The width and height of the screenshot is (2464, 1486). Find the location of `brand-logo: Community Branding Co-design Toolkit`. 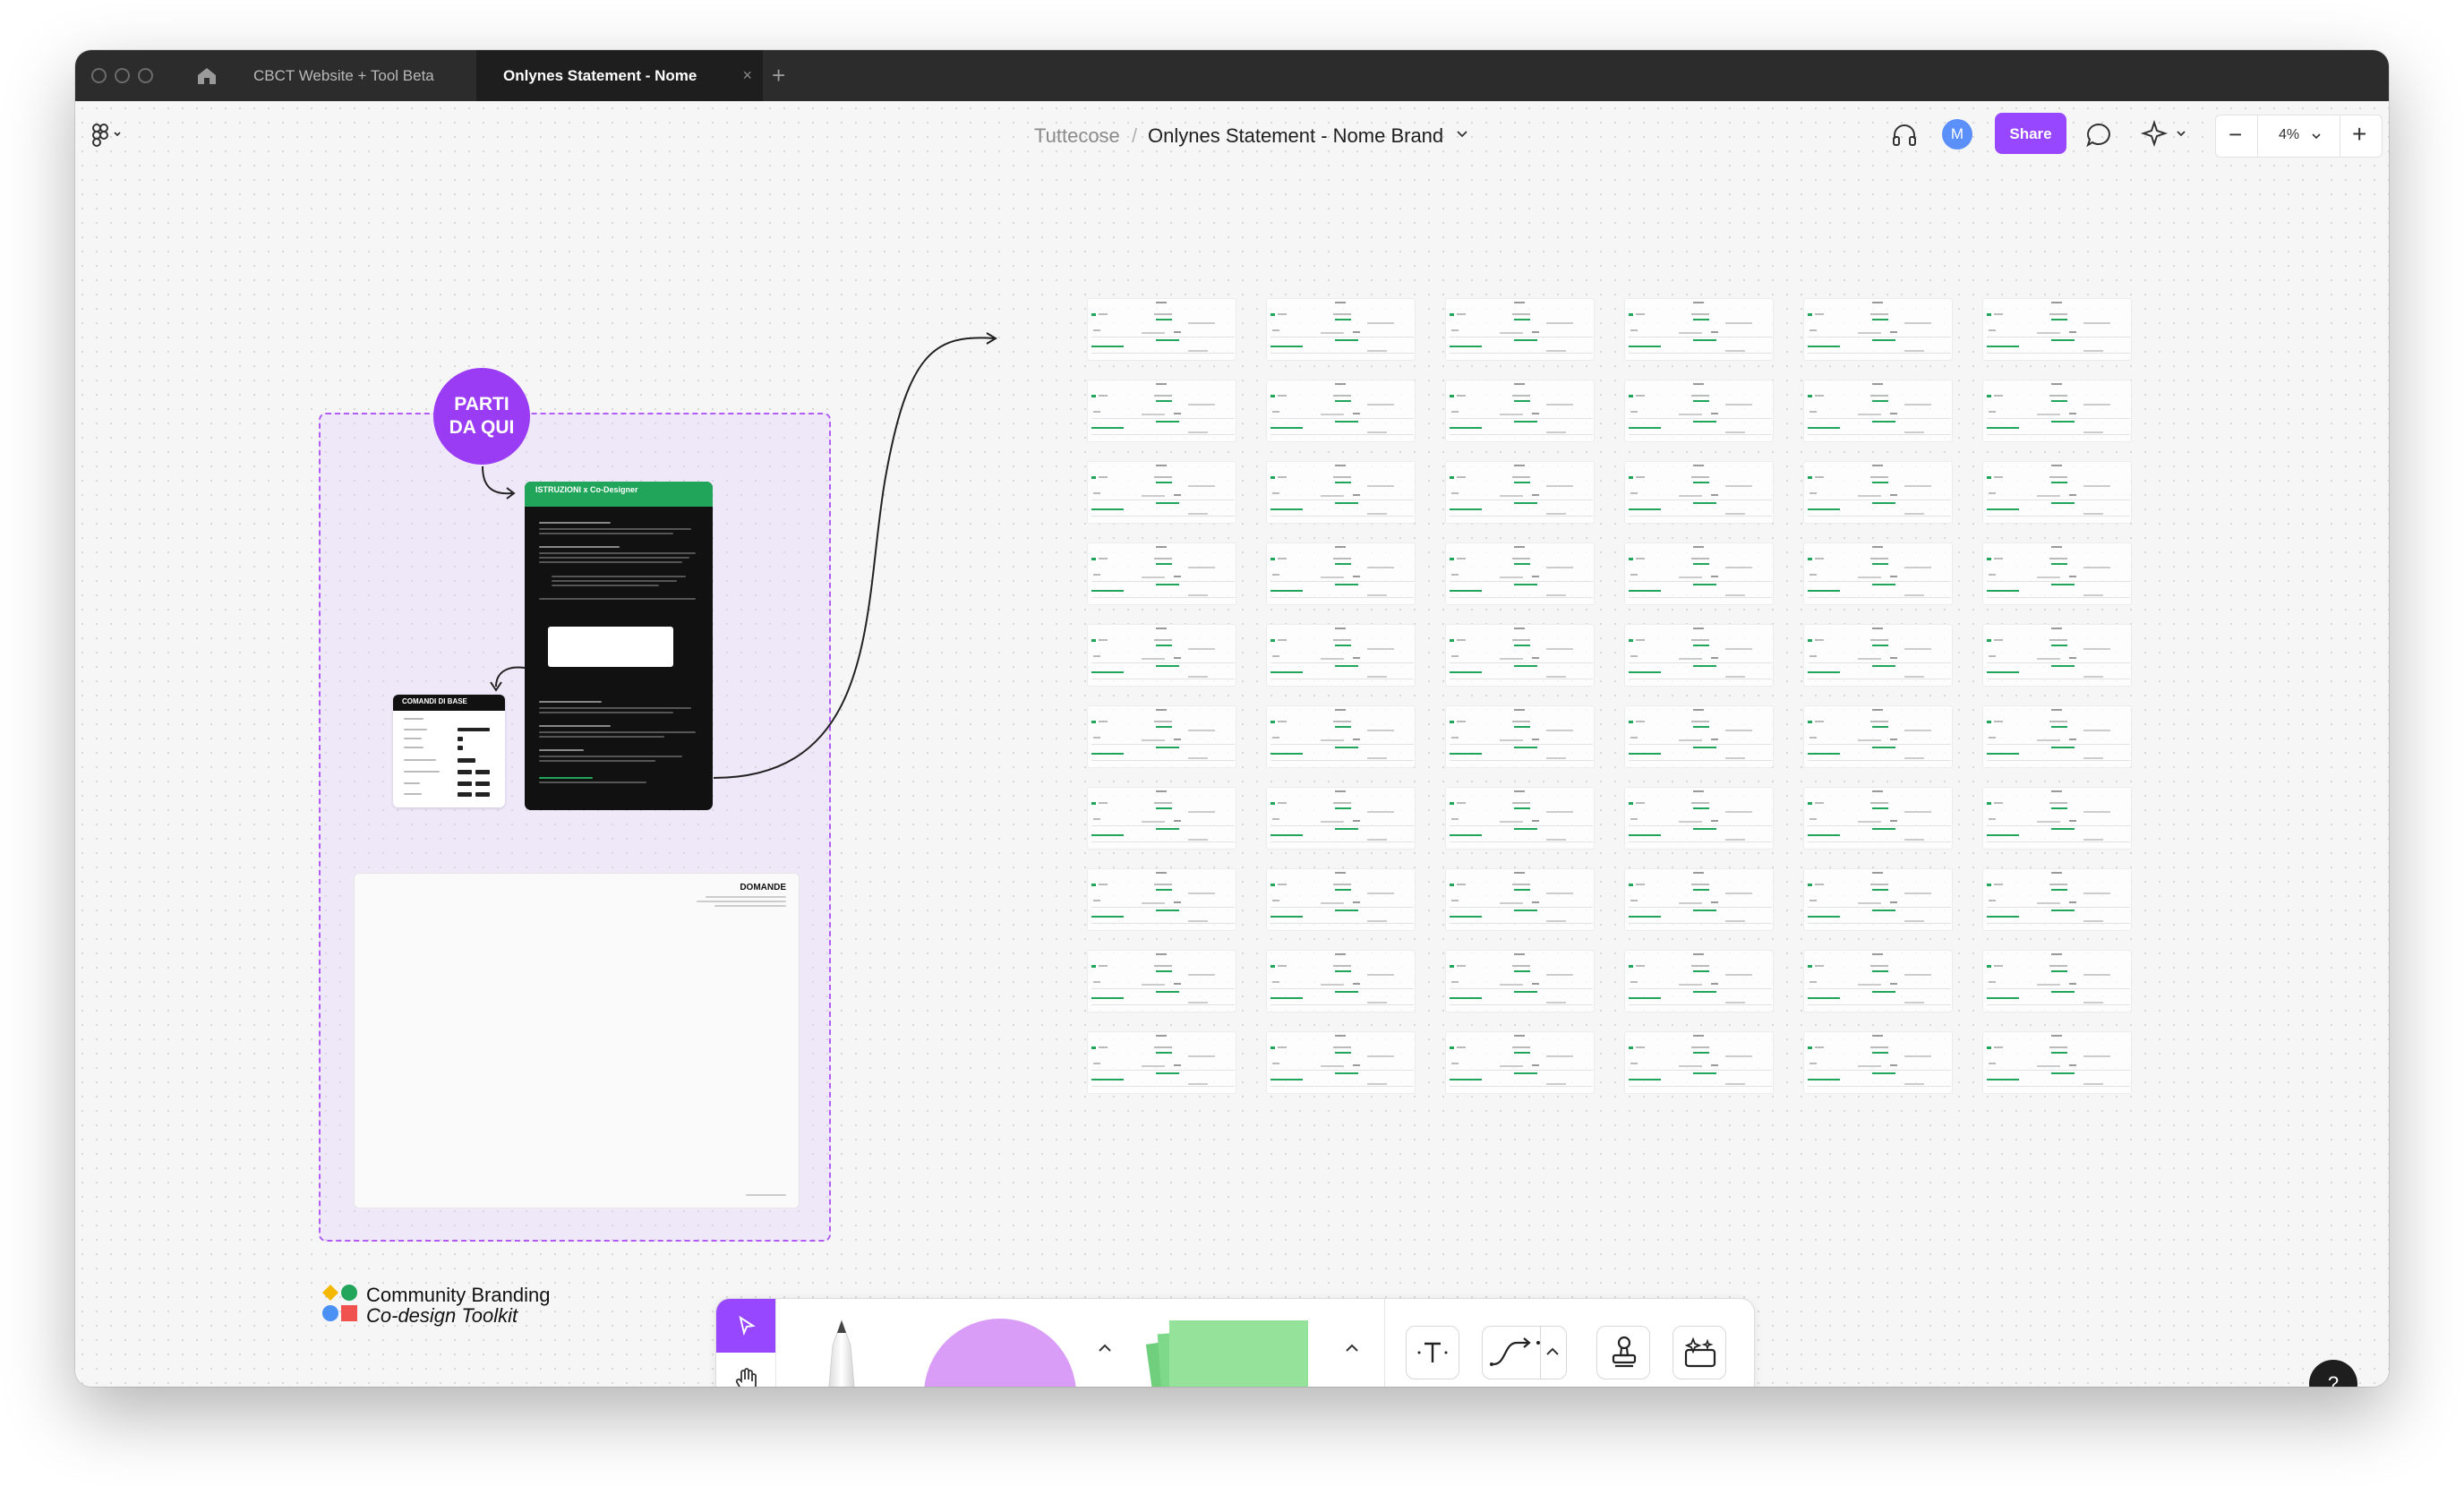

brand-logo: Community Branding Co-design Toolkit is located at coordinates (435, 1306).